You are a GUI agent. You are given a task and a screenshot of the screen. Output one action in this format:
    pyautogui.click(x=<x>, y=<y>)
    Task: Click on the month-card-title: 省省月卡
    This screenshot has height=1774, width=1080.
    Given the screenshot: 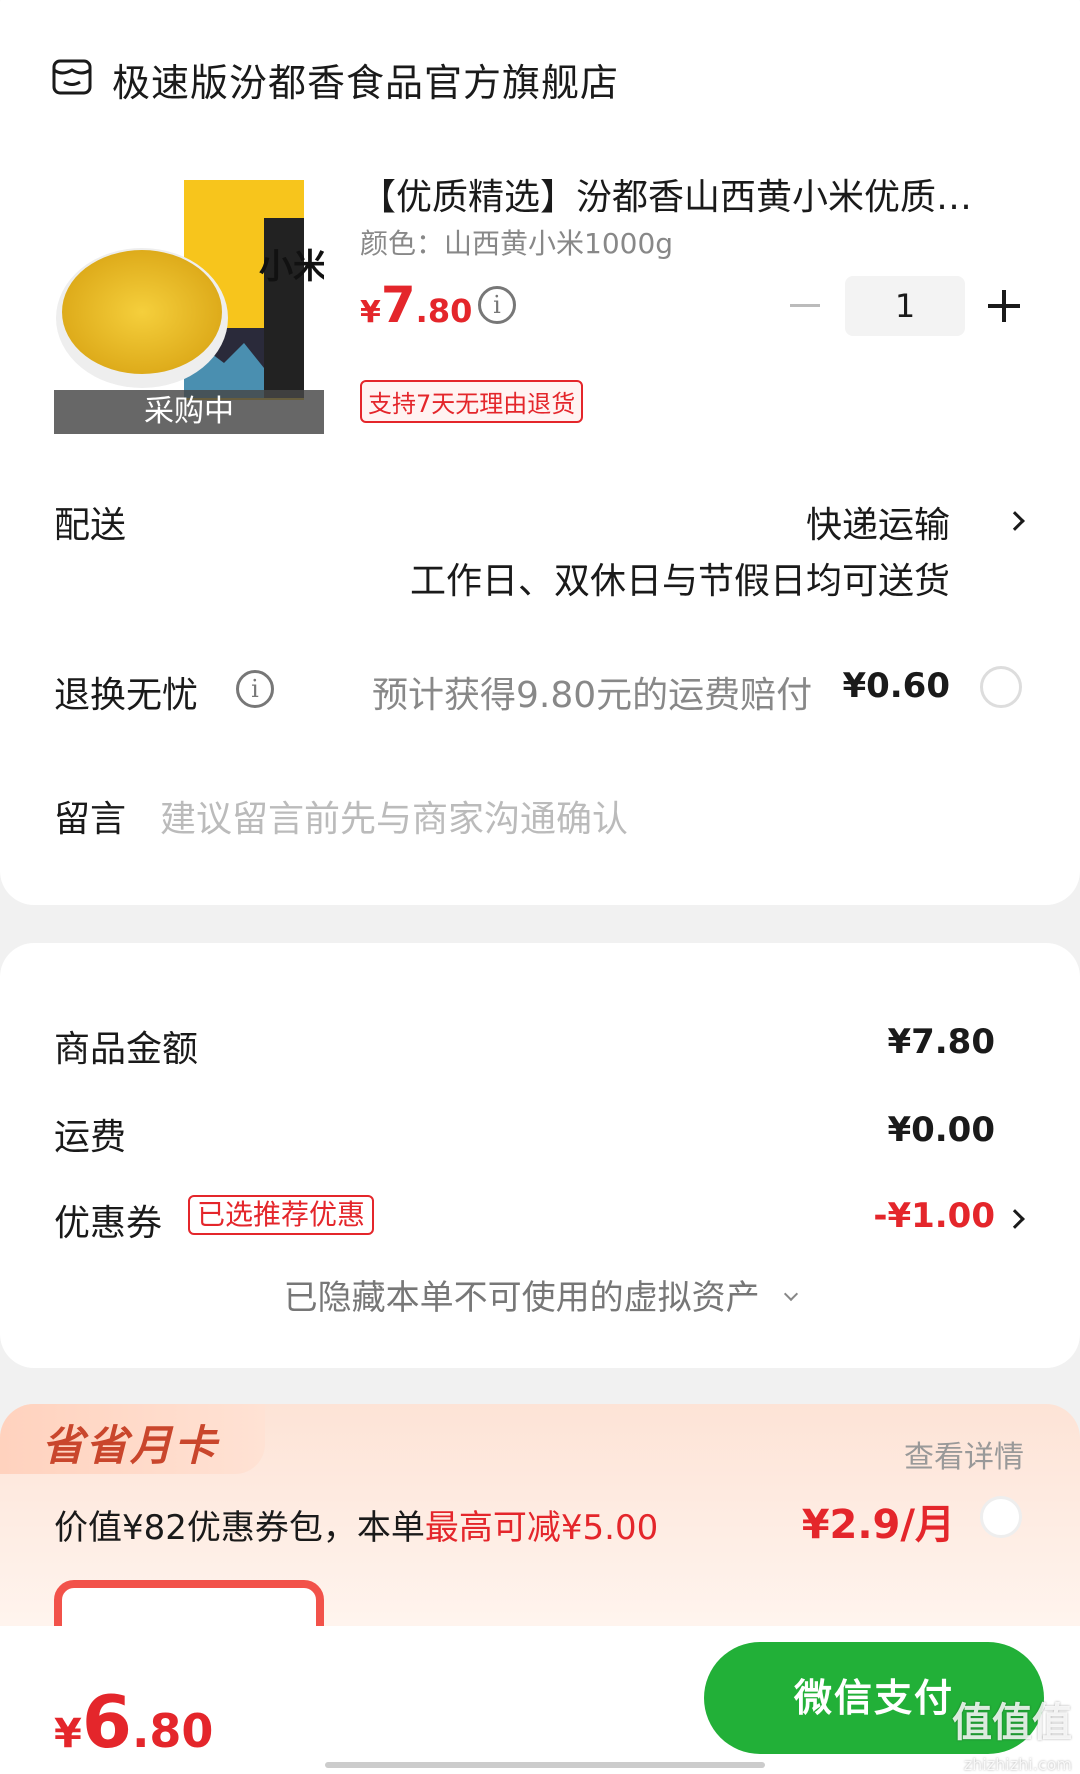 What is the action you would take?
    pyautogui.click(x=130, y=1445)
    